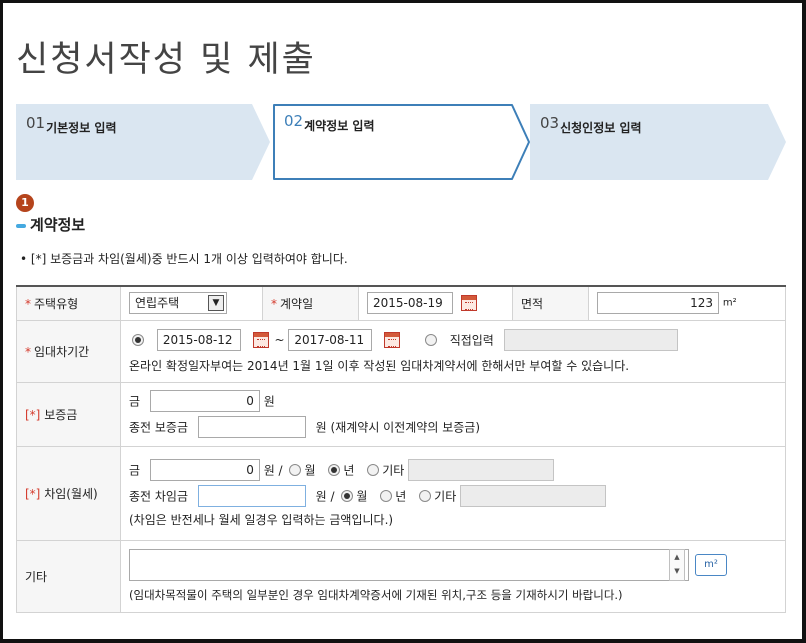 This screenshot has width=806, height=643. I want to click on rent-label-text: 차임(월세), so click(71, 493).